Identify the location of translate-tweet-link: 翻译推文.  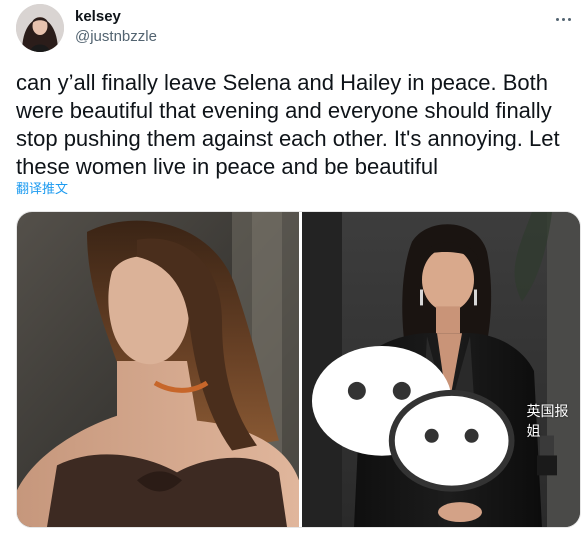
(42, 189).